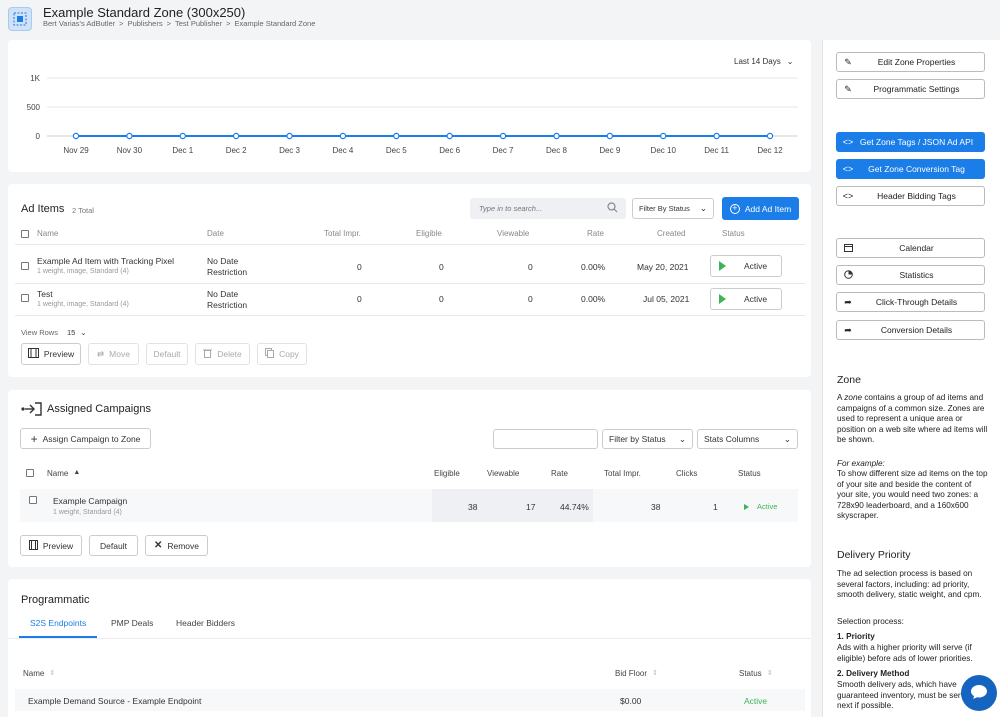 The width and height of the screenshot is (1000, 717). Describe the element at coordinates (205, 623) in the screenshot. I see `tab-header-bidders: Header Bidders` at that location.